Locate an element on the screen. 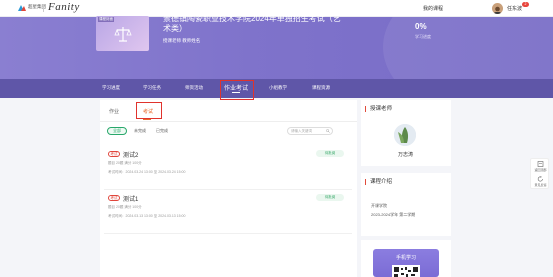 The height and width of the screenshot is (277, 553). nav-item-activities: 师资活动 is located at coordinates (194, 88).